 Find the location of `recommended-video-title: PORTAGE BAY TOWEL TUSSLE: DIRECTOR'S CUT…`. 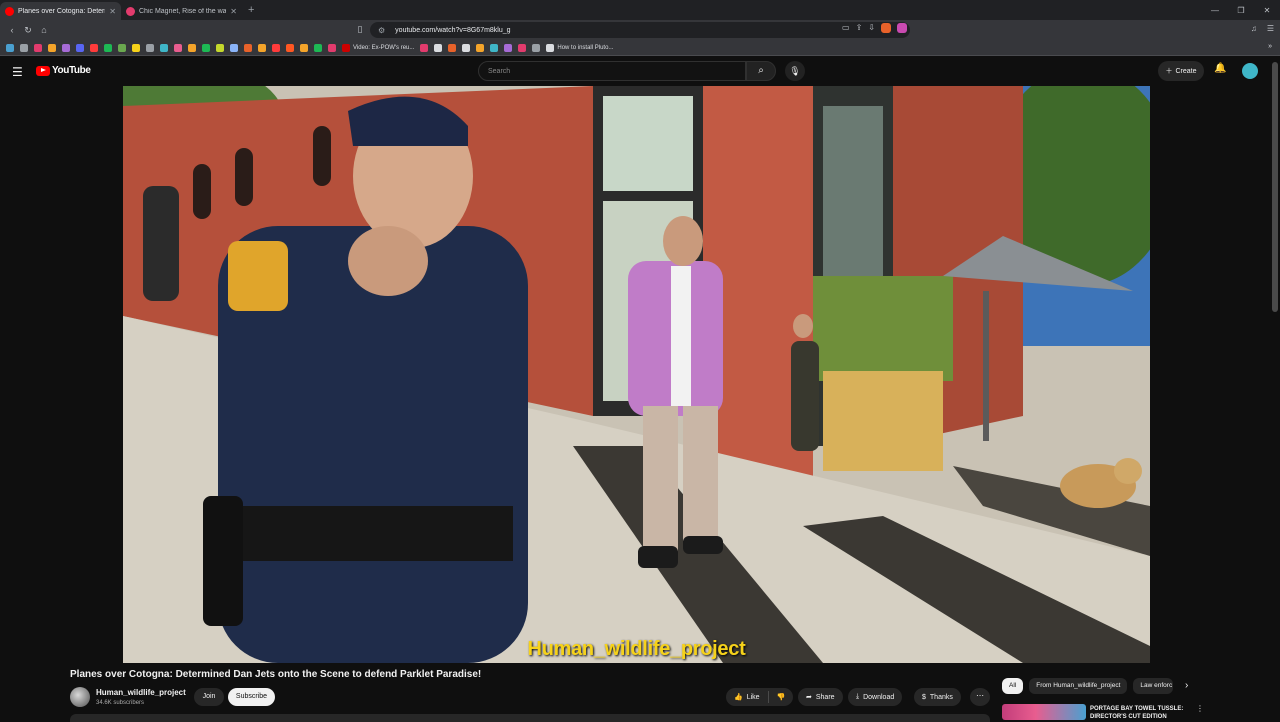

recommended-video-title: PORTAGE BAY TOWEL TUSSLE: DIRECTOR'S CUT… is located at coordinates (1140, 713).